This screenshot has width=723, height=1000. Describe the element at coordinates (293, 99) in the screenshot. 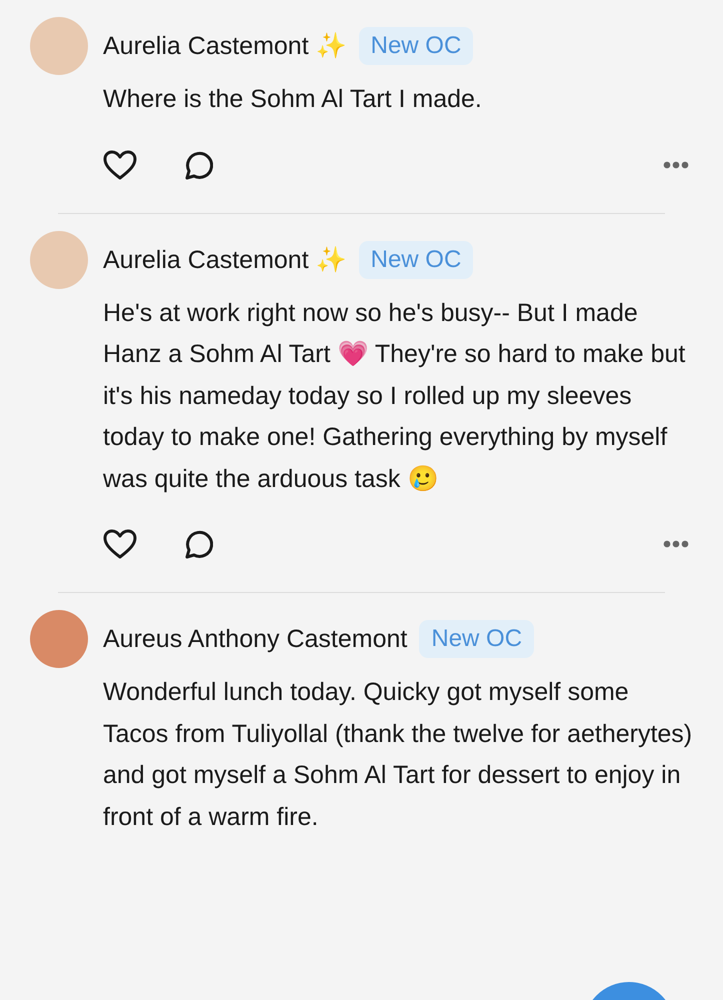

I see `post-text: Where is the Sohm Al Tart I made.` at that location.